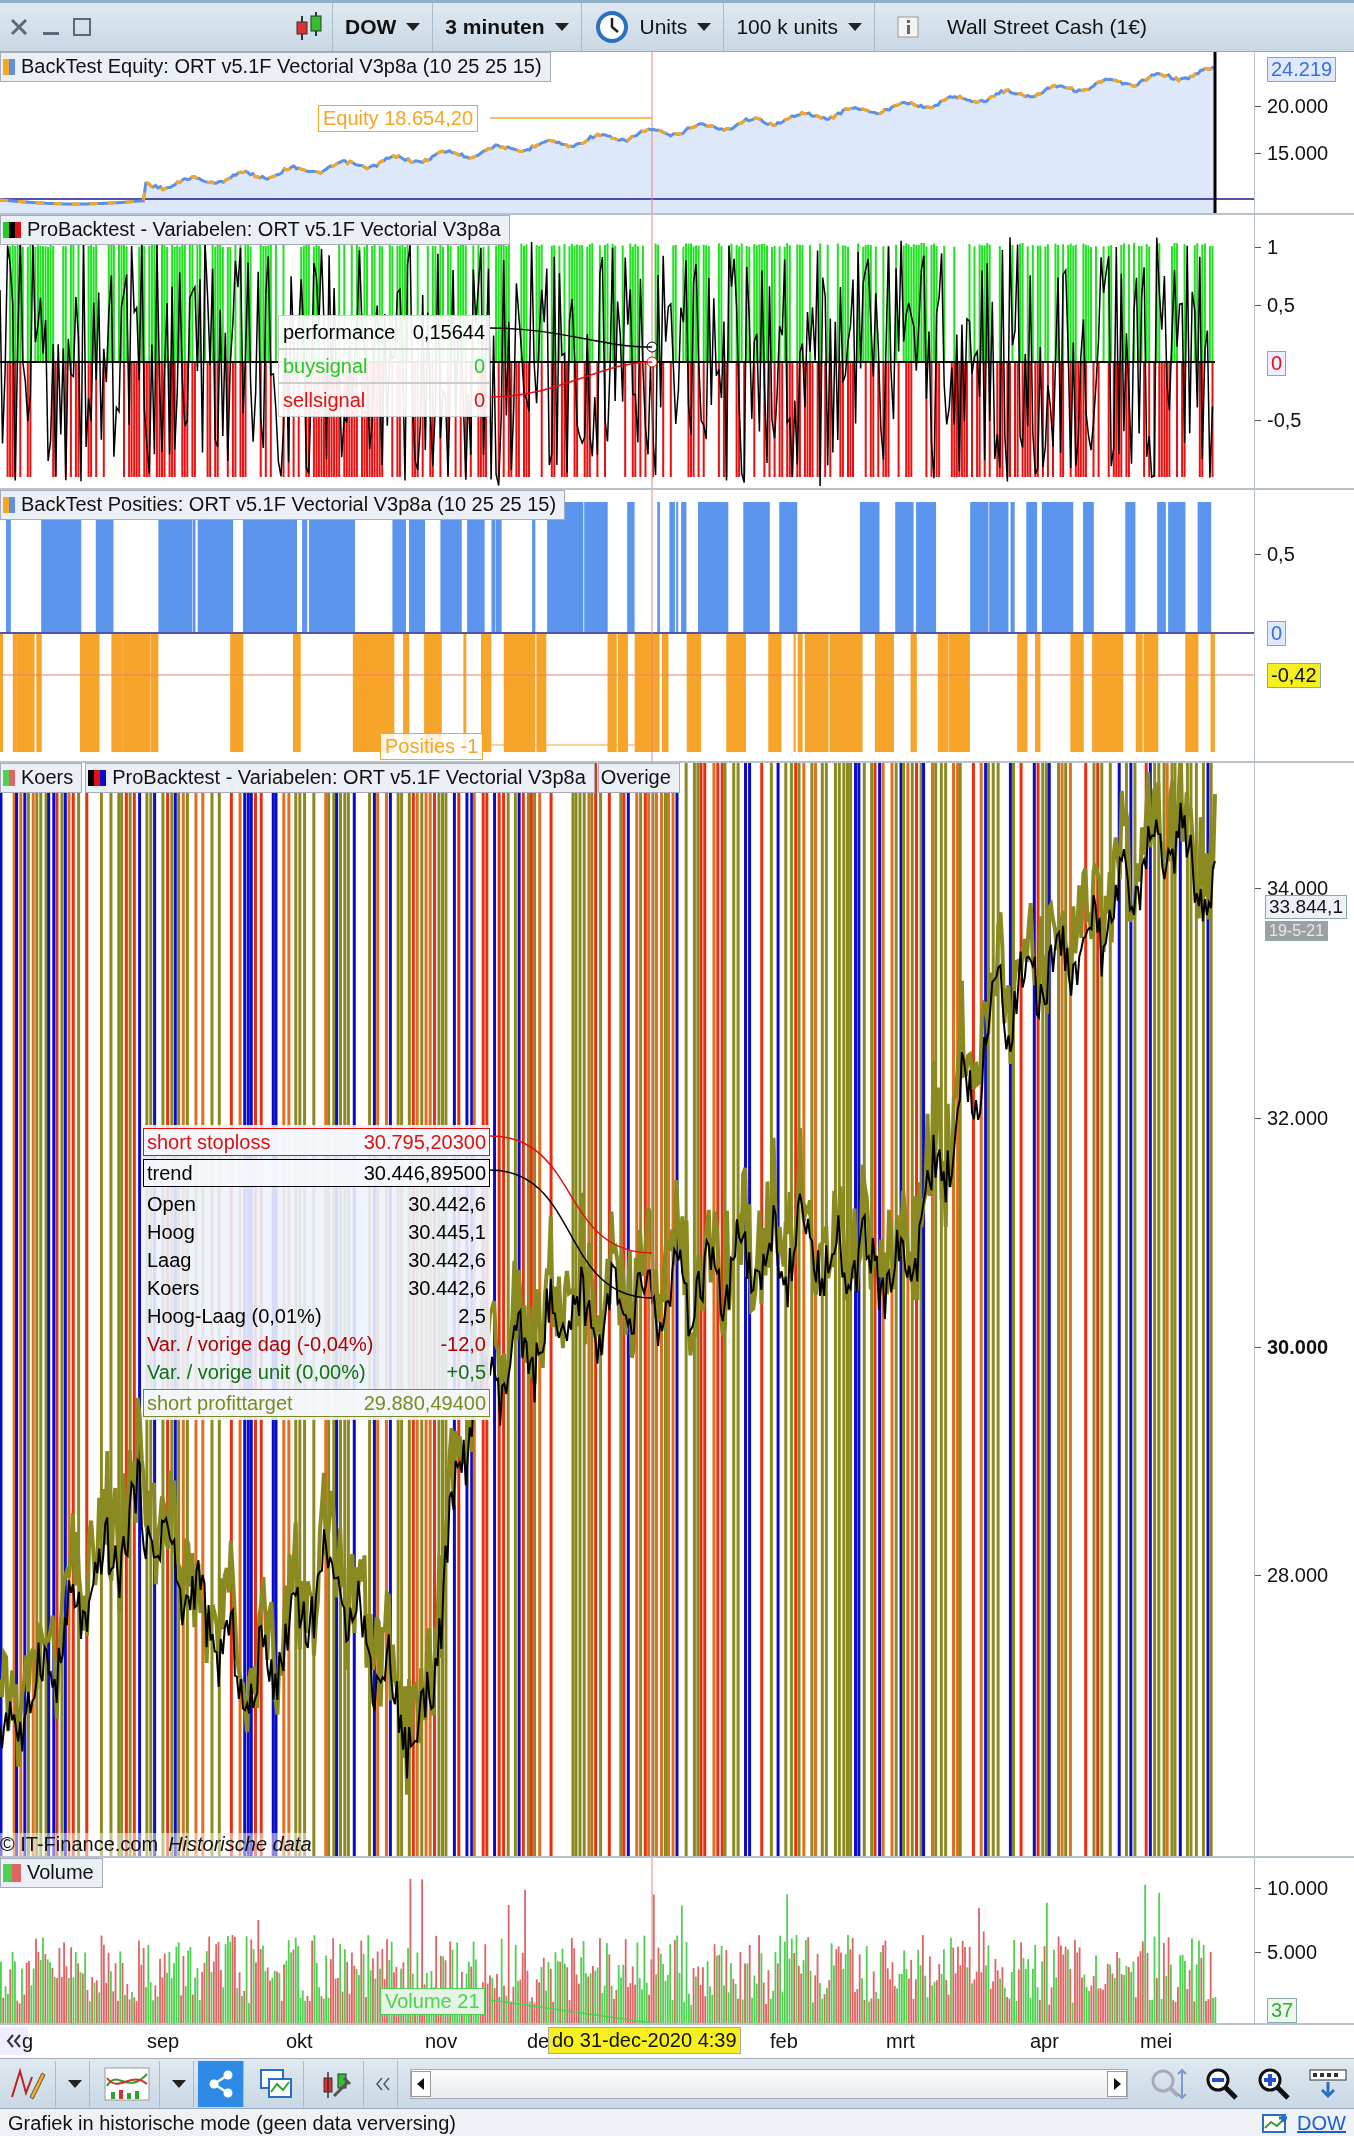 Image resolution: width=1354 pixels, height=2136 pixels. Describe the element at coordinates (232, 2123) in the screenshot. I see `status-message: Grafiek in historische mode (geen data verversing)` at that location.